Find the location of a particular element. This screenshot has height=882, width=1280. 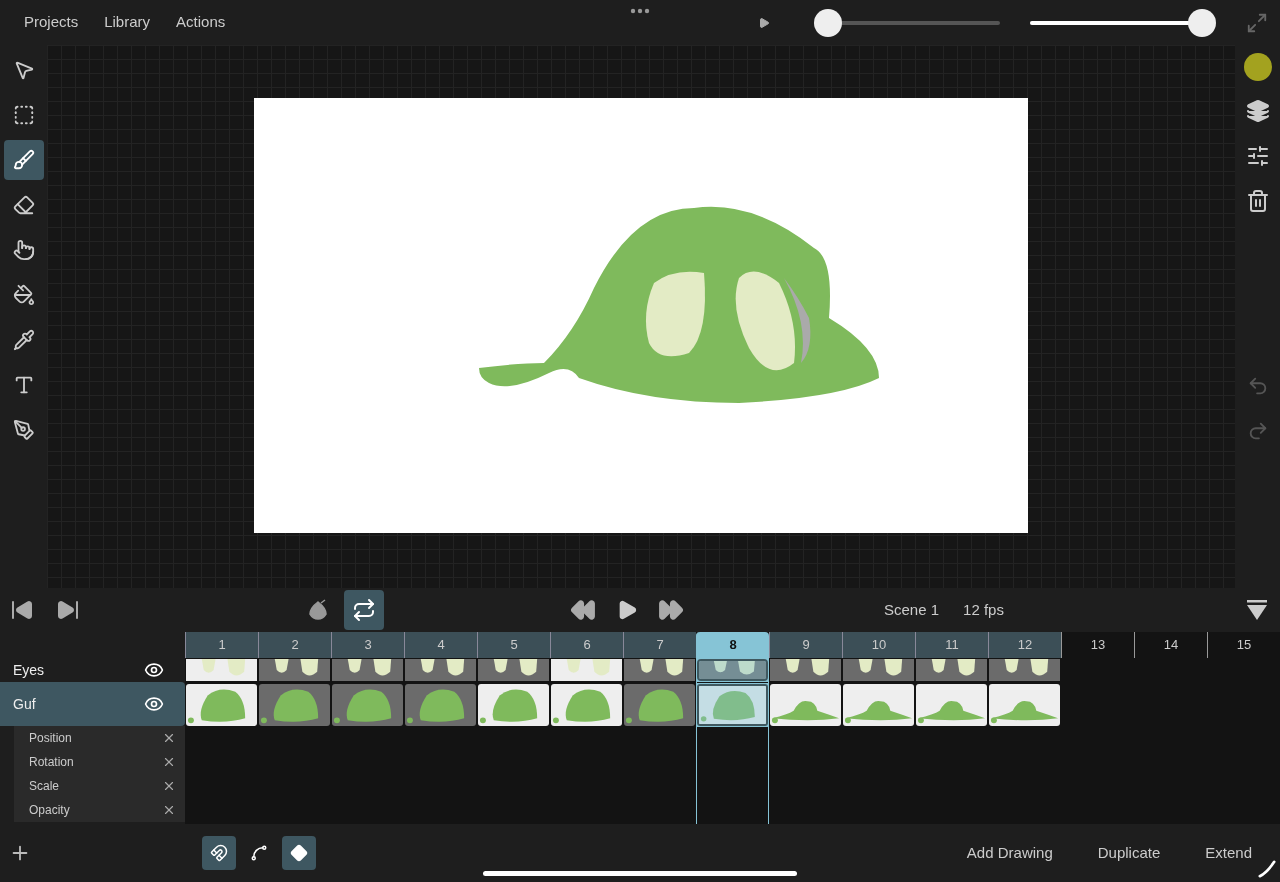

frame-number: 1 is located at coordinates (221, 645).